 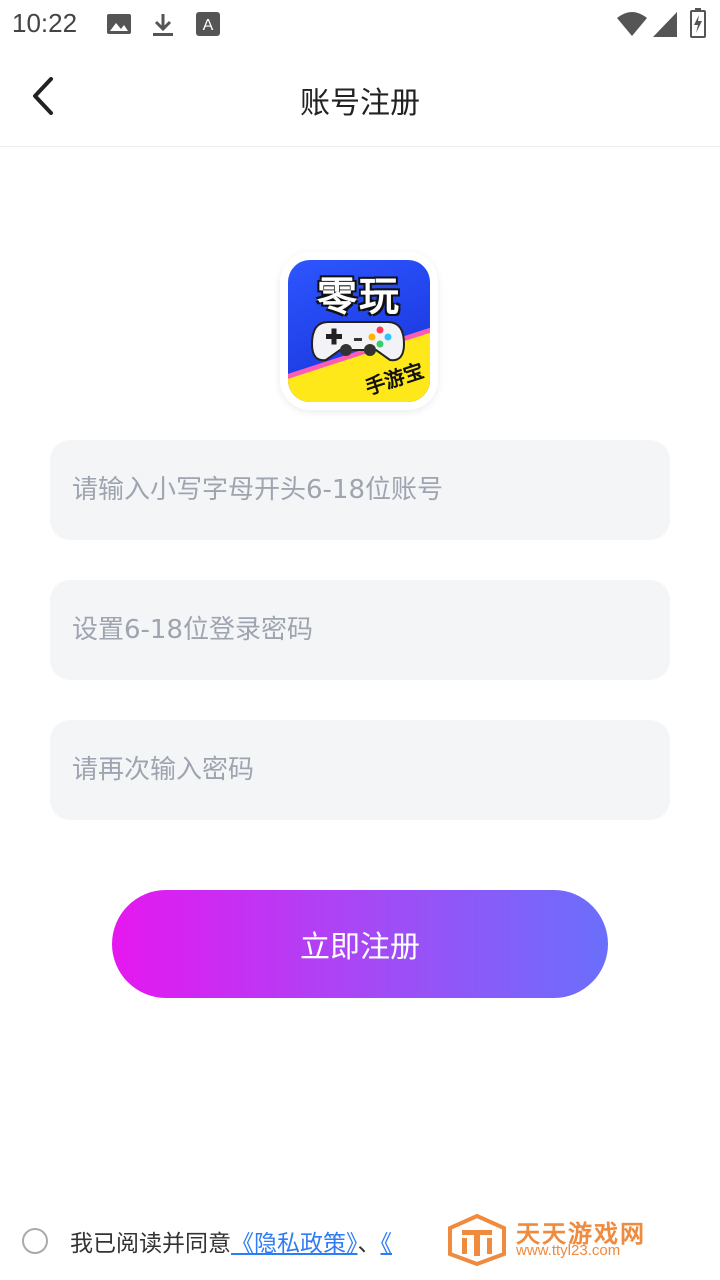 I want to click on password-field, so click(x=360, y=630).